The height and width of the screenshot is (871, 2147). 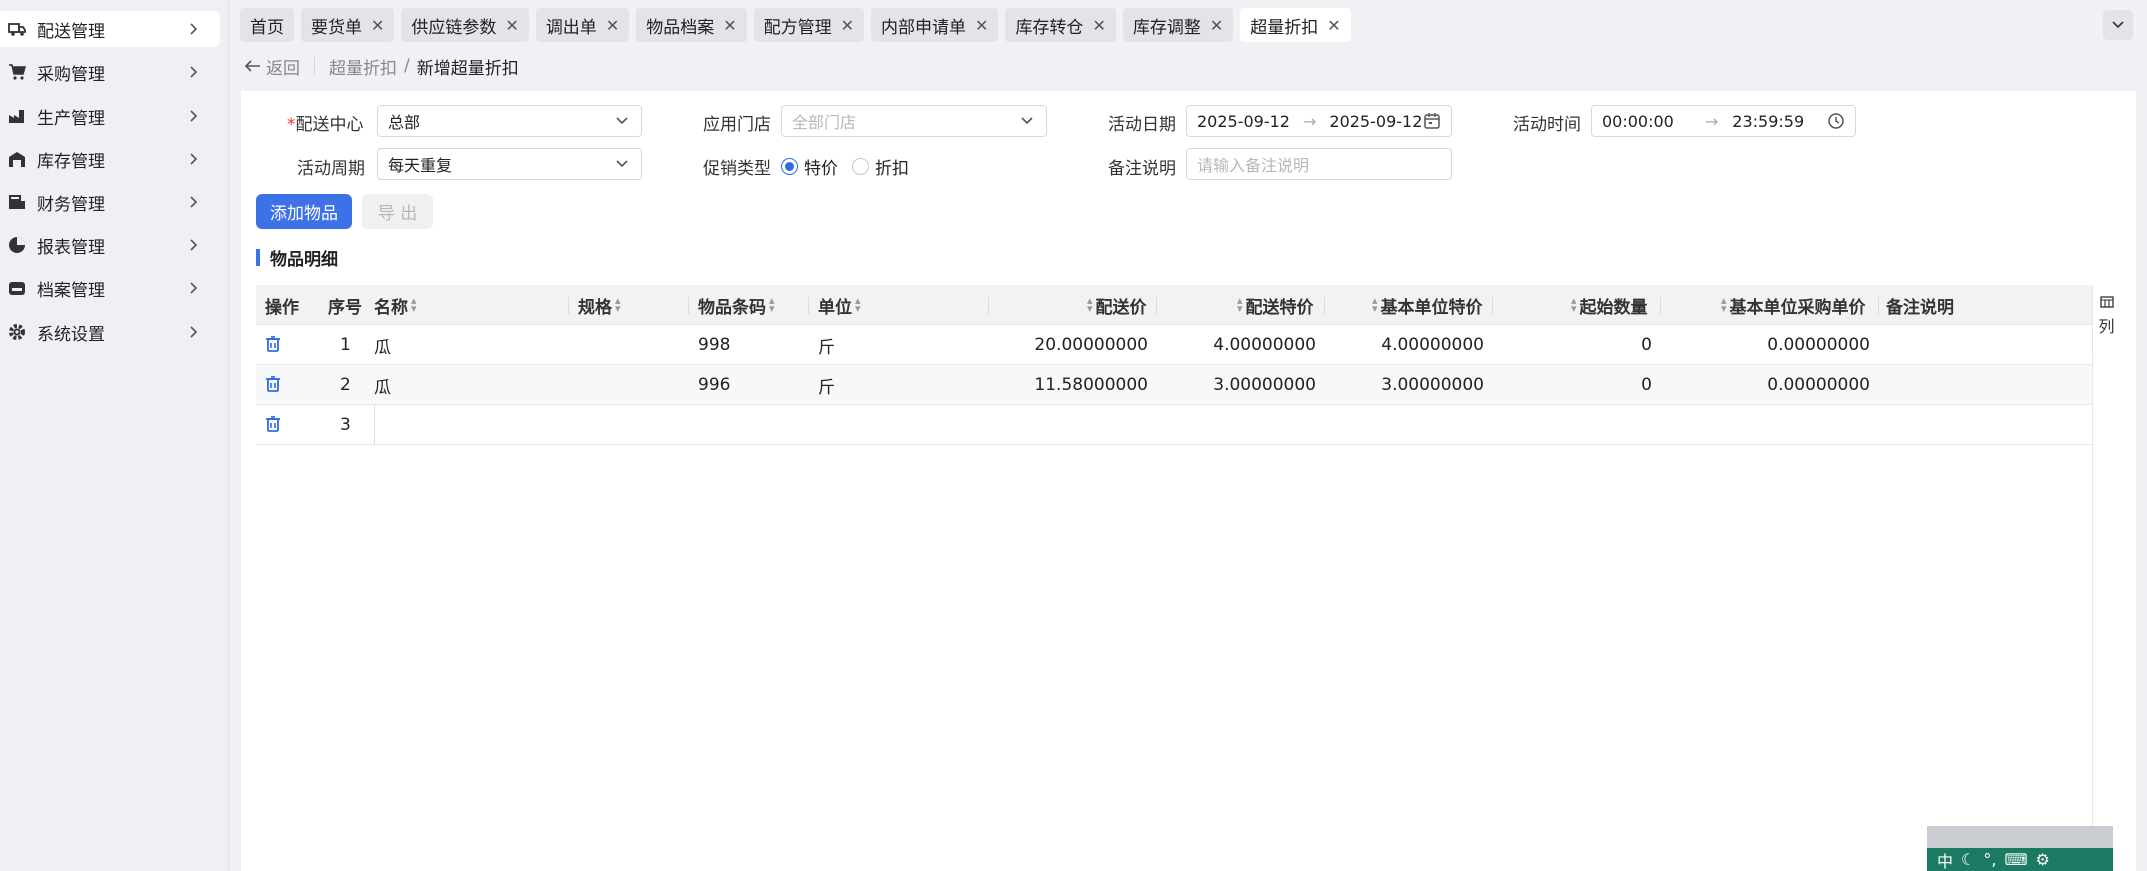 I want to click on th-barcode: 物品条码 ▴ ▾, so click(x=738, y=305).